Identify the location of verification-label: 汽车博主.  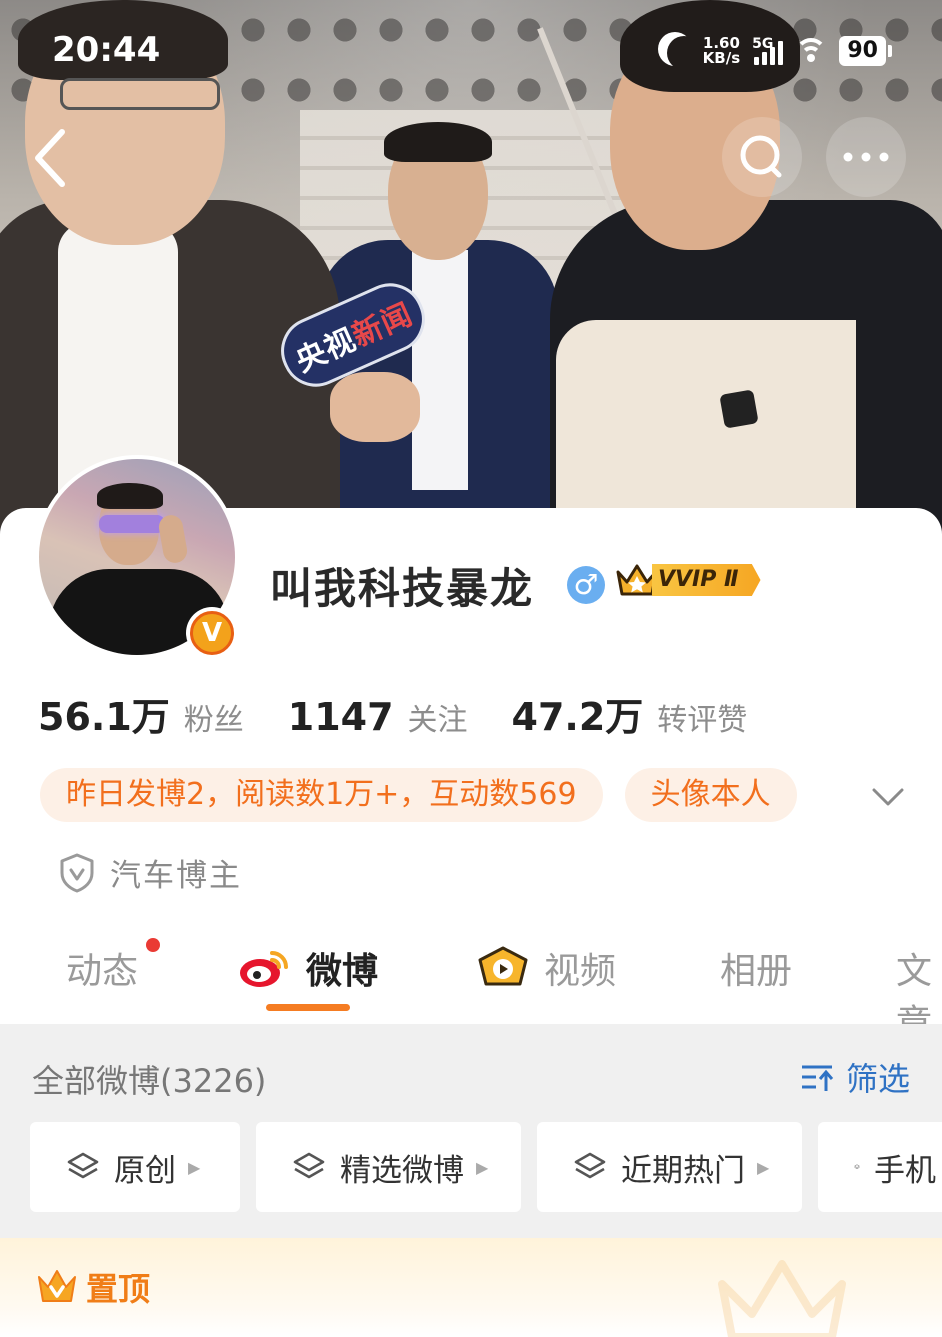
(176, 876).